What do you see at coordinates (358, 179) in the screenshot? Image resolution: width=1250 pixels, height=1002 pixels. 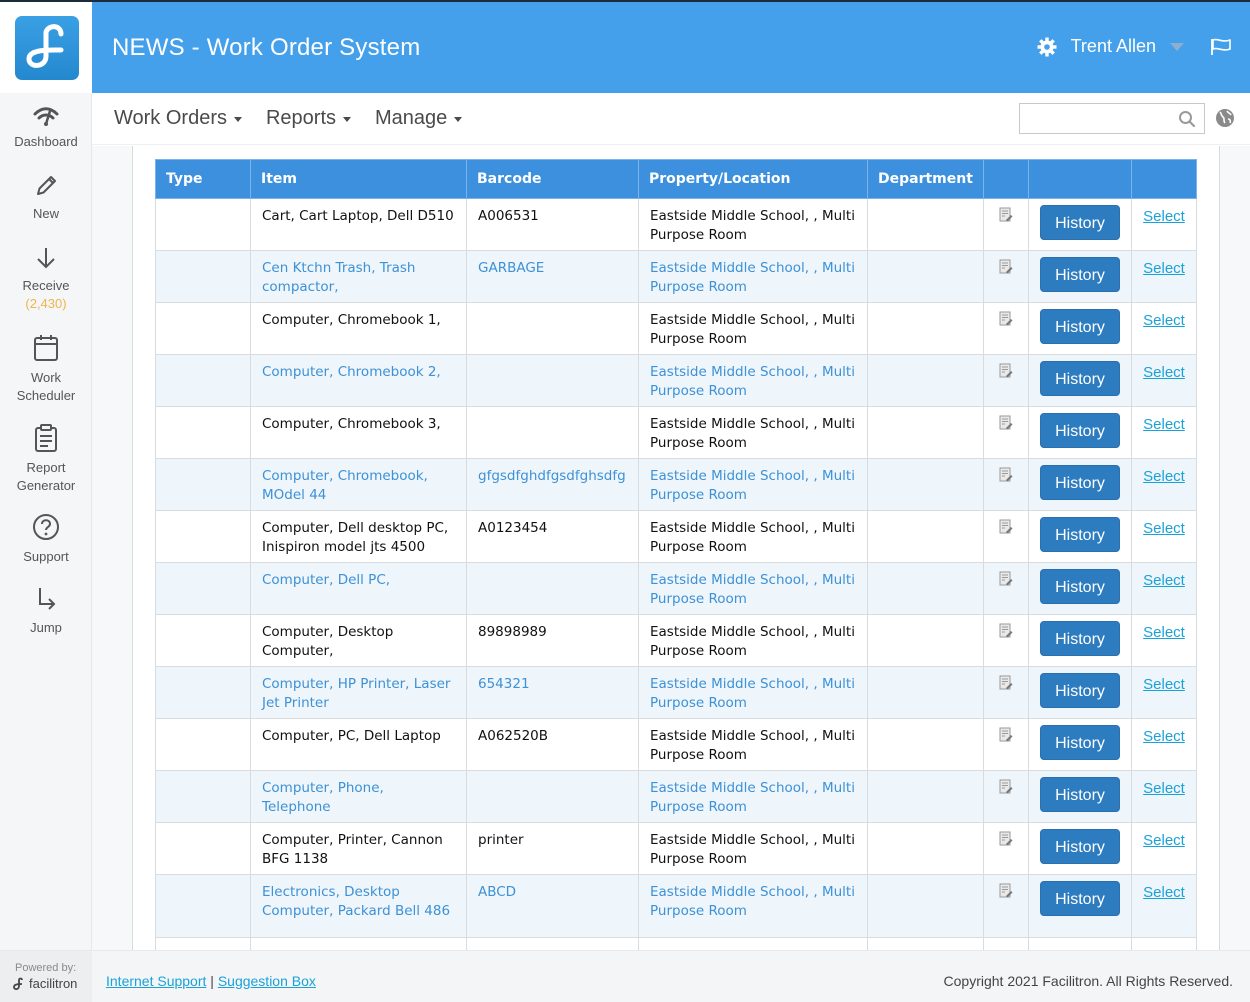 I see `column-header-item: Item` at bounding box center [358, 179].